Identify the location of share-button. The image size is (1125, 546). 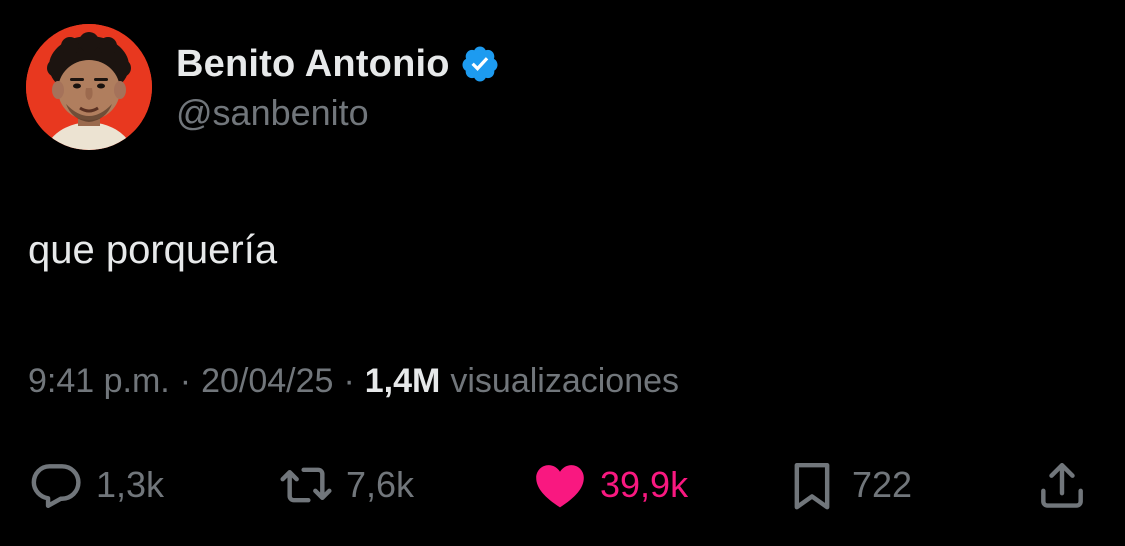
(1062, 485).